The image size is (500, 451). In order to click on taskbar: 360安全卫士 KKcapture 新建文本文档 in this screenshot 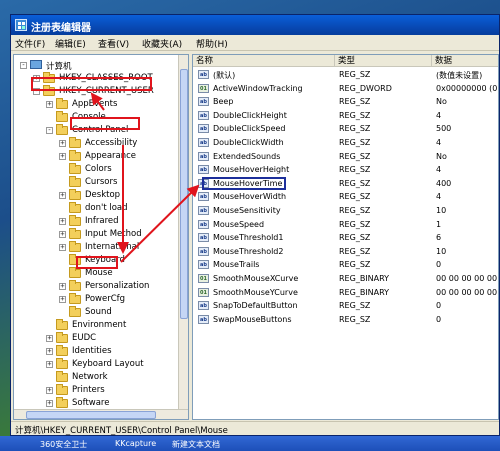, I will do `click(250, 443)`.